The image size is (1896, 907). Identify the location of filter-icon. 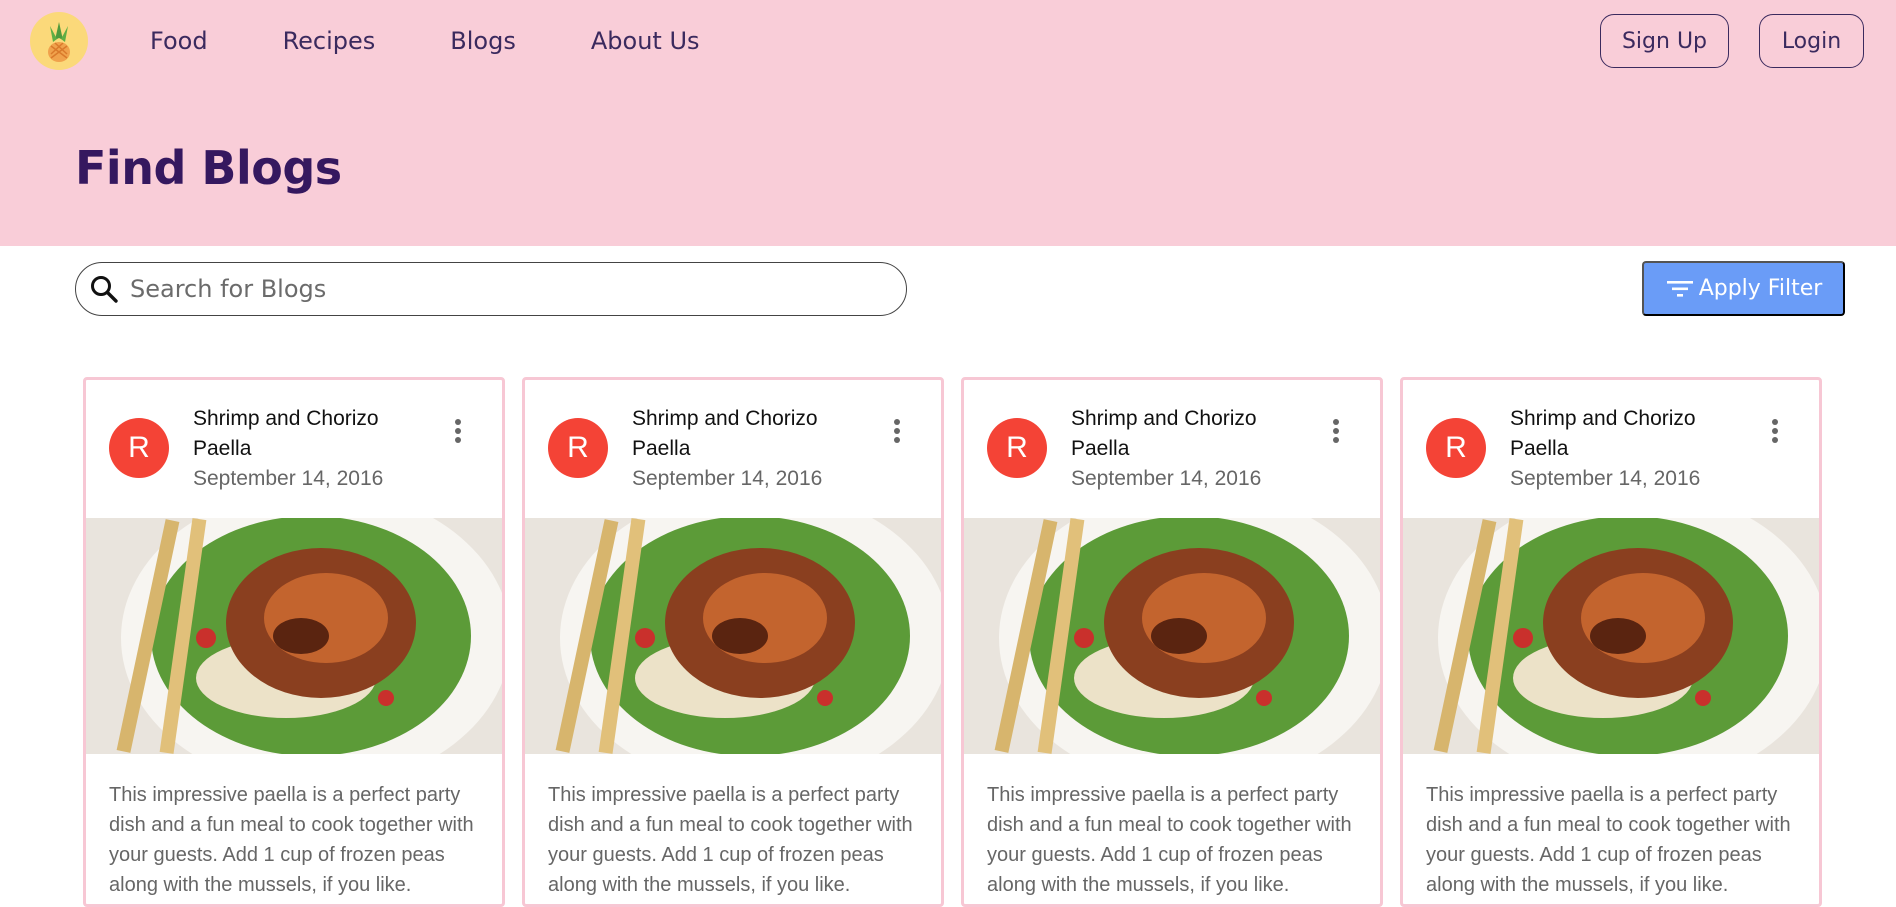
(1680, 289).